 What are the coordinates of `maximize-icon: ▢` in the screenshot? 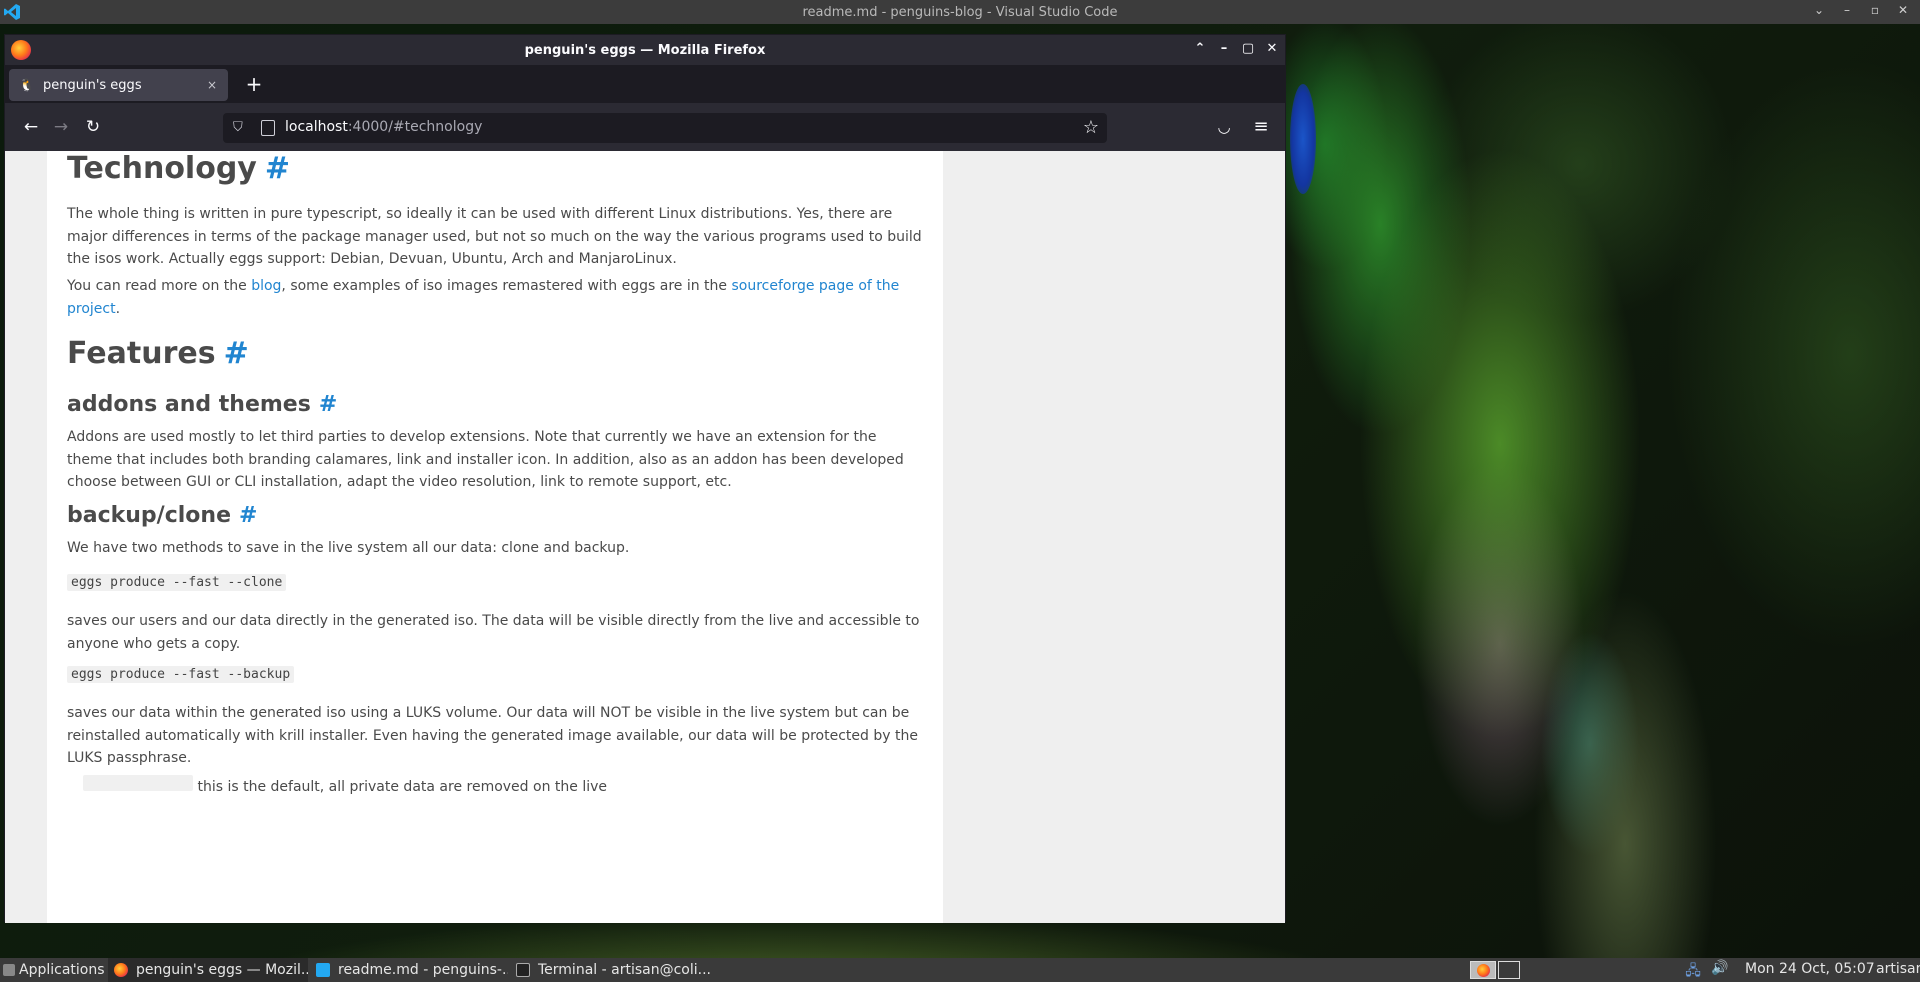 It's located at (1248, 48).